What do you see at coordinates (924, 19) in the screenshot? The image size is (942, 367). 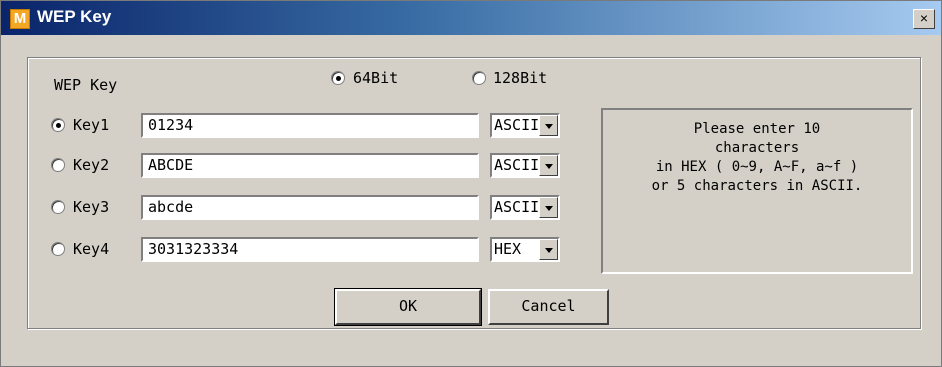 I see `close-button: ×` at bounding box center [924, 19].